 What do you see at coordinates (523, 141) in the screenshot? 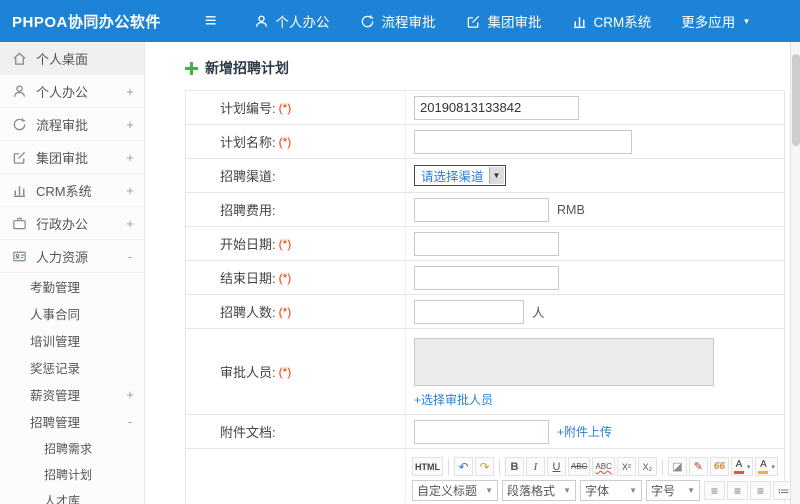
I see `plan-name-input` at bounding box center [523, 141].